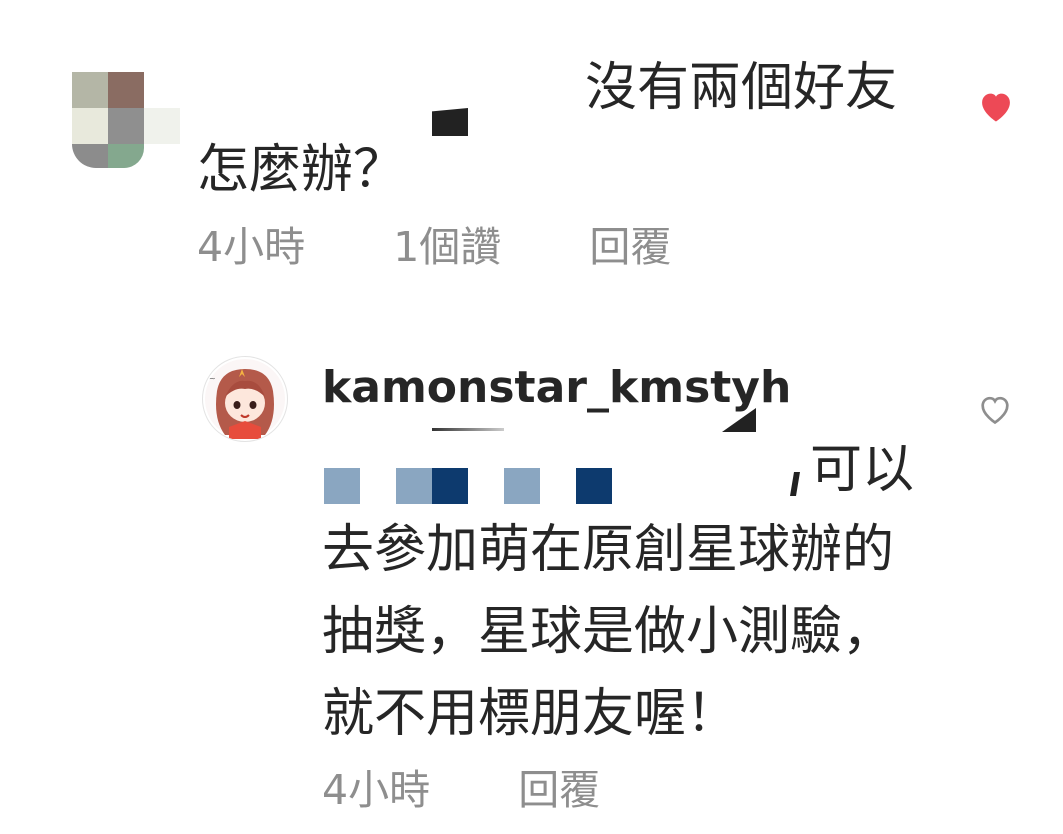 This screenshot has height=834, width=1063. Describe the element at coordinates (741, 88) in the screenshot. I see `comment-text-line: 沒有兩個好友` at that location.